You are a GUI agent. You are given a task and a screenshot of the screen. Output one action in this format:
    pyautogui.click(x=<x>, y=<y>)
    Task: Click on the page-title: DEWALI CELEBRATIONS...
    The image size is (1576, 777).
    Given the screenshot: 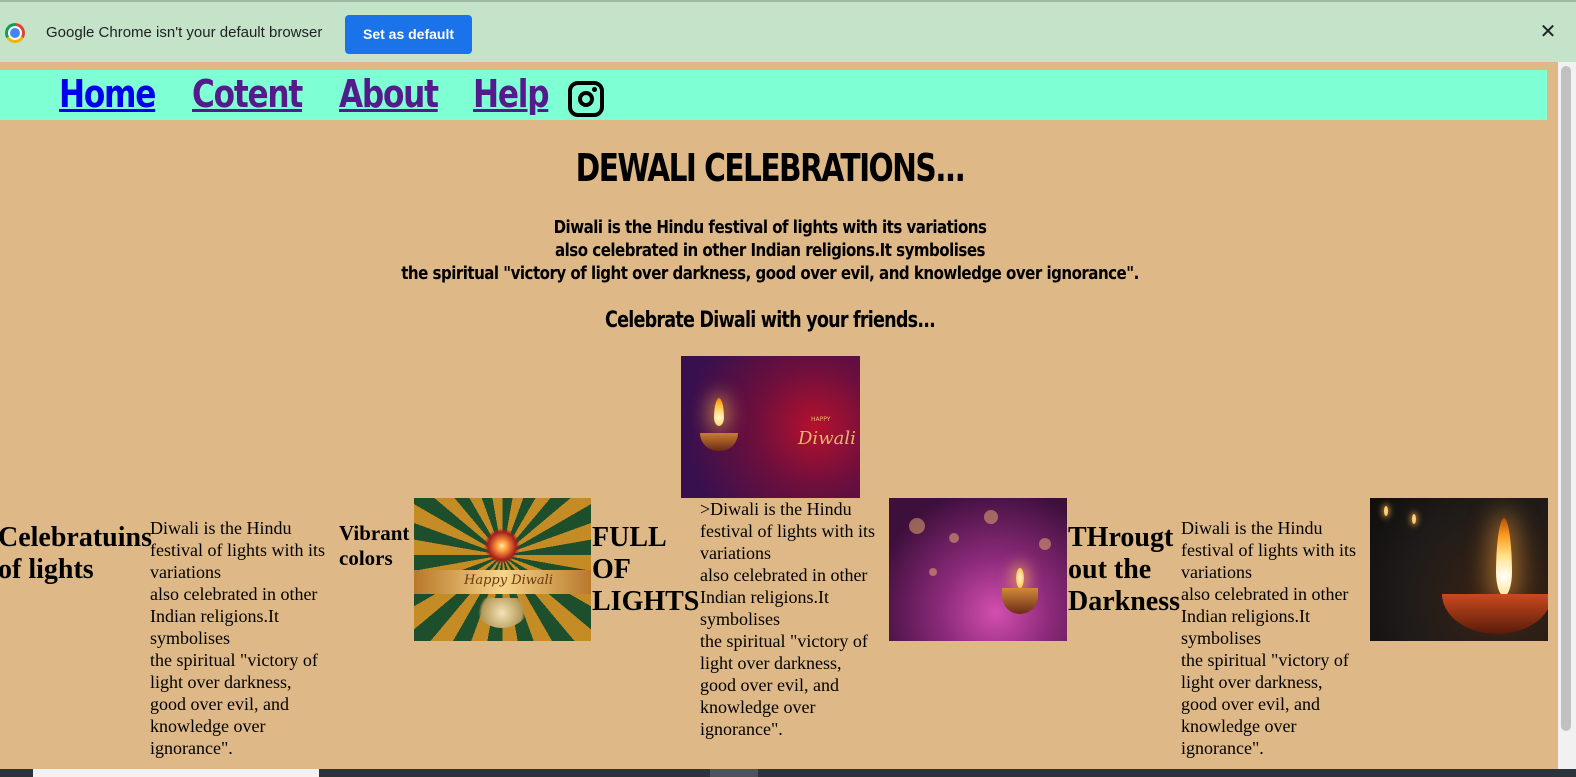 What is the action you would take?
    pyautogui.click(x=770, y=168)
    